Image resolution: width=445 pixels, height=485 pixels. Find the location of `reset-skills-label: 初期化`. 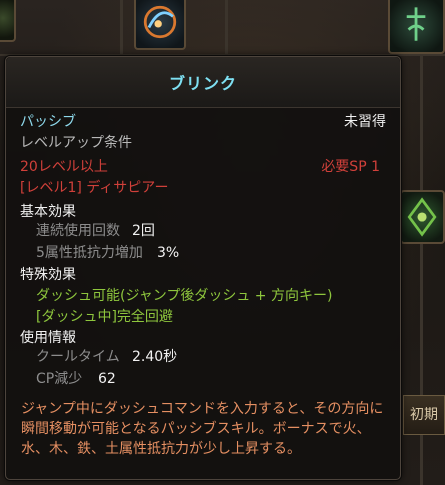

reset-skills-label: 初期化 is located at coordinates (424, 415).